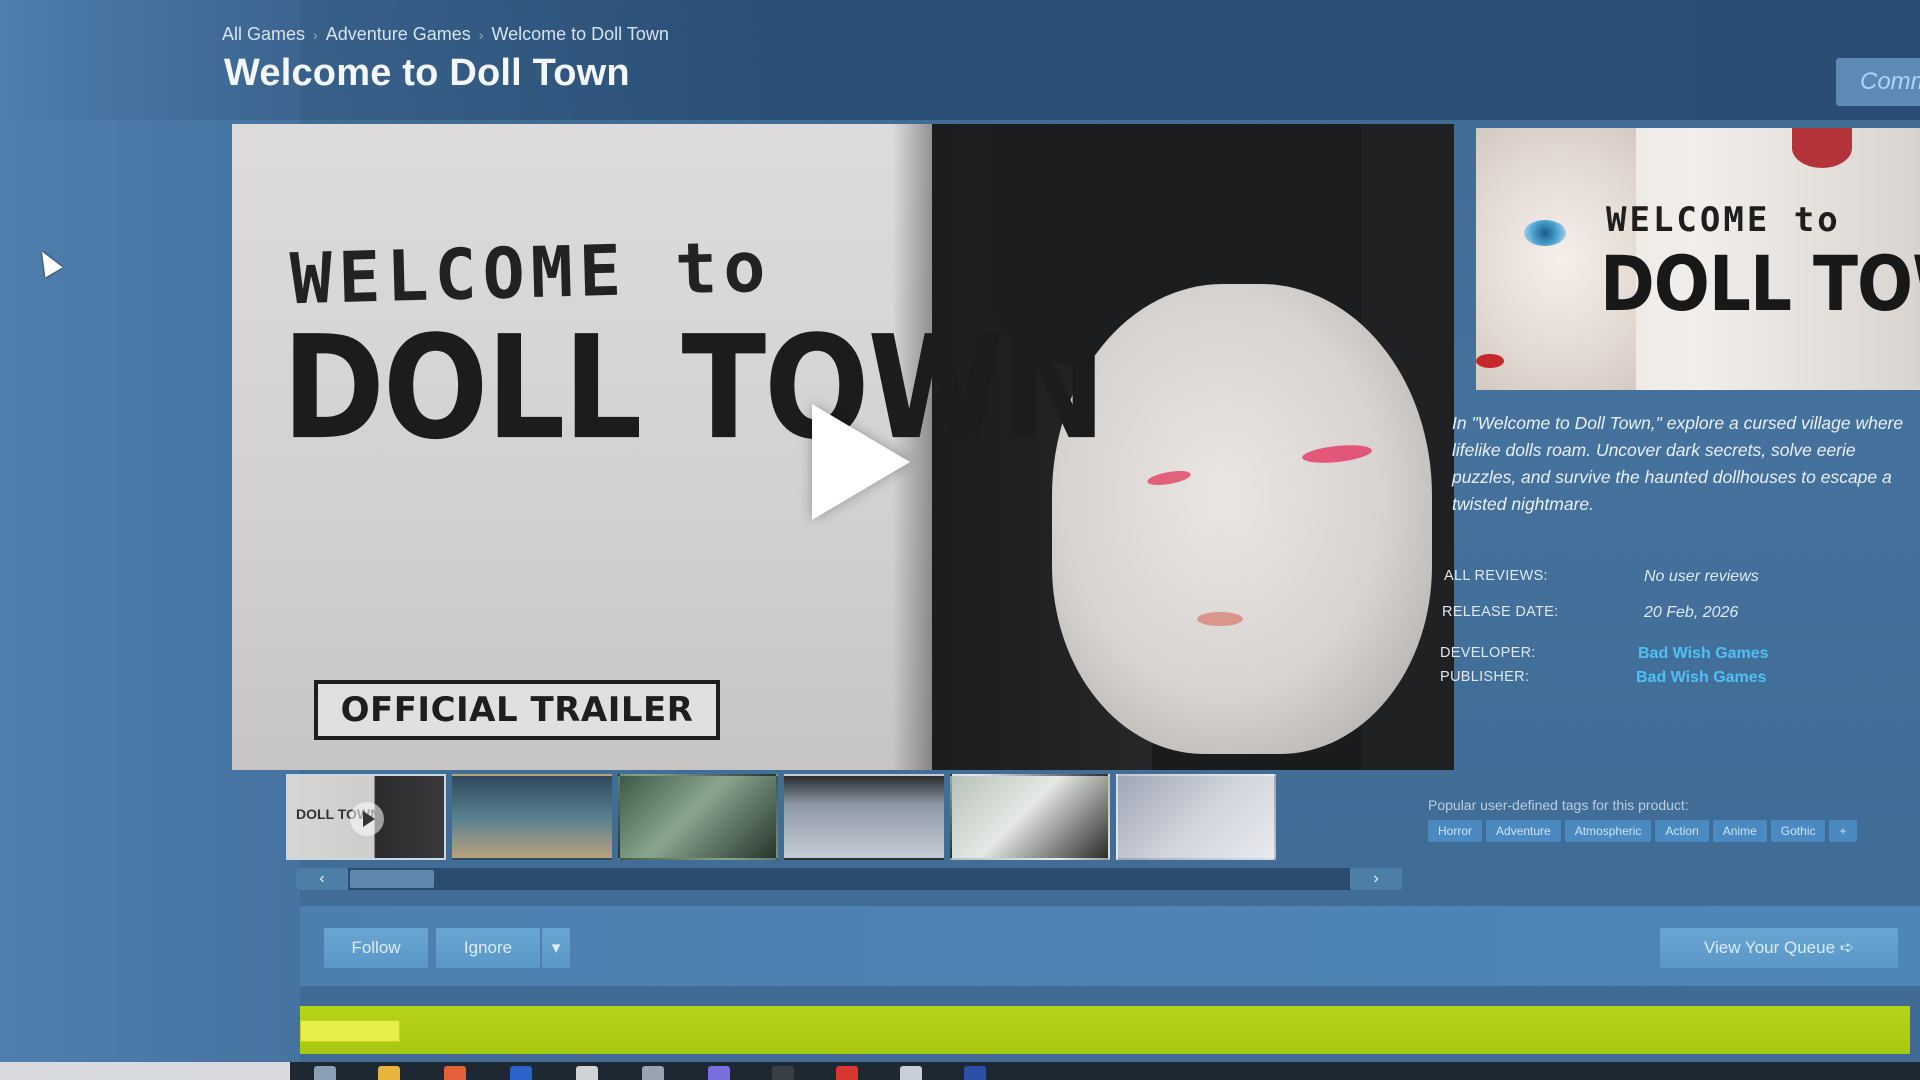  What do you see at coordinates (376, 948) in the screenshot?
I see `follow-button: Follow` at bounding box center [376, 948].